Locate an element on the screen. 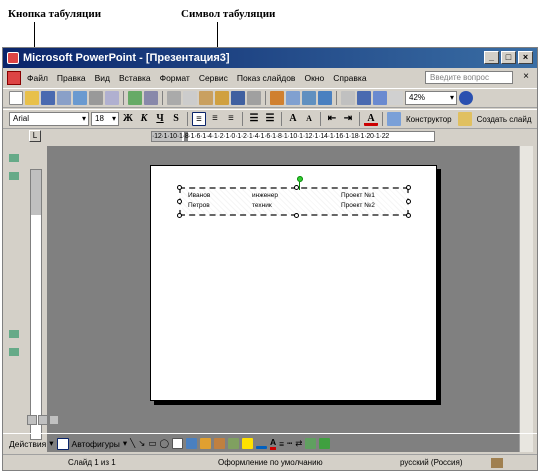  hyperlink-icon is located at coordinates (325, 98).